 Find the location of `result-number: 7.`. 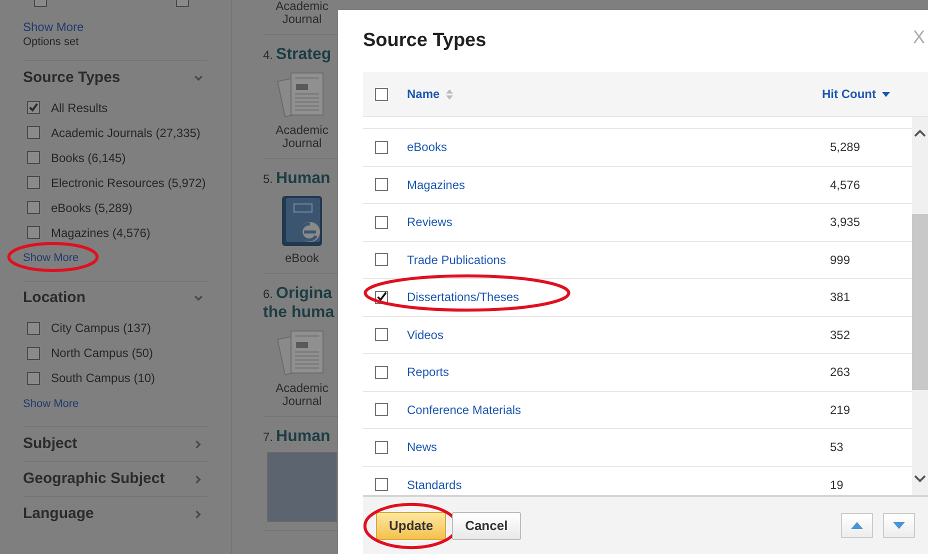

result-number: 7. is located at coordinates (268, 437).